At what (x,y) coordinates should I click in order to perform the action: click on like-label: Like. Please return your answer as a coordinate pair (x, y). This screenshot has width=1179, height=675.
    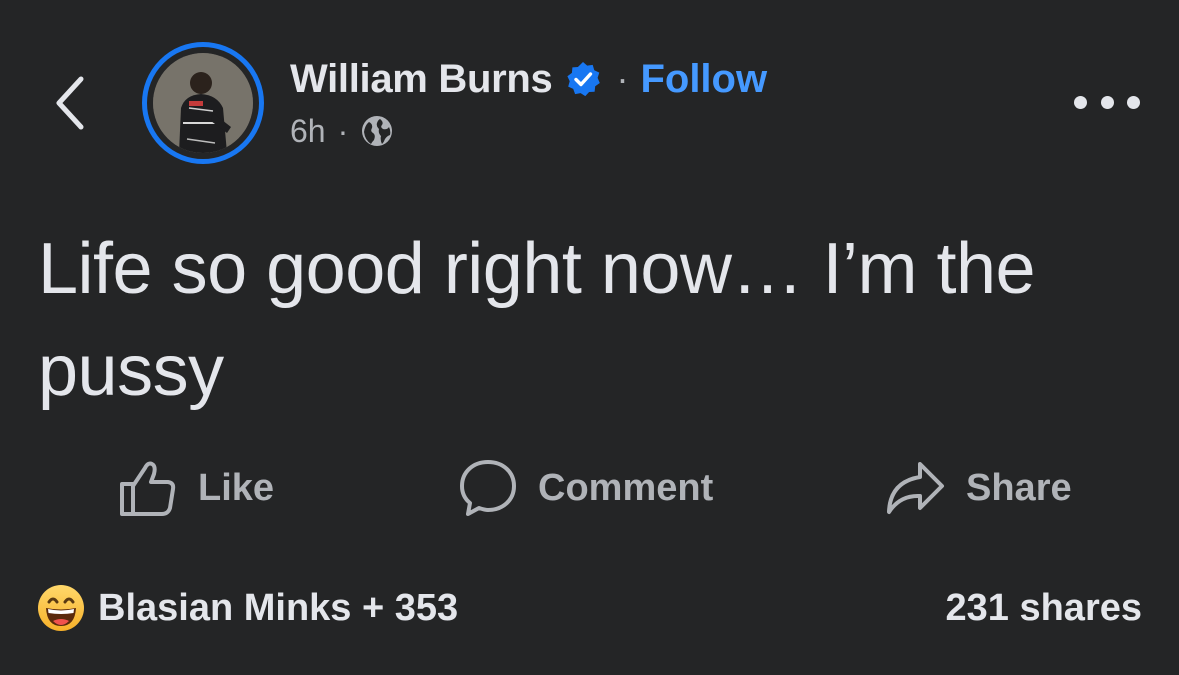
    Looking at the image, I should click on (236, 487).